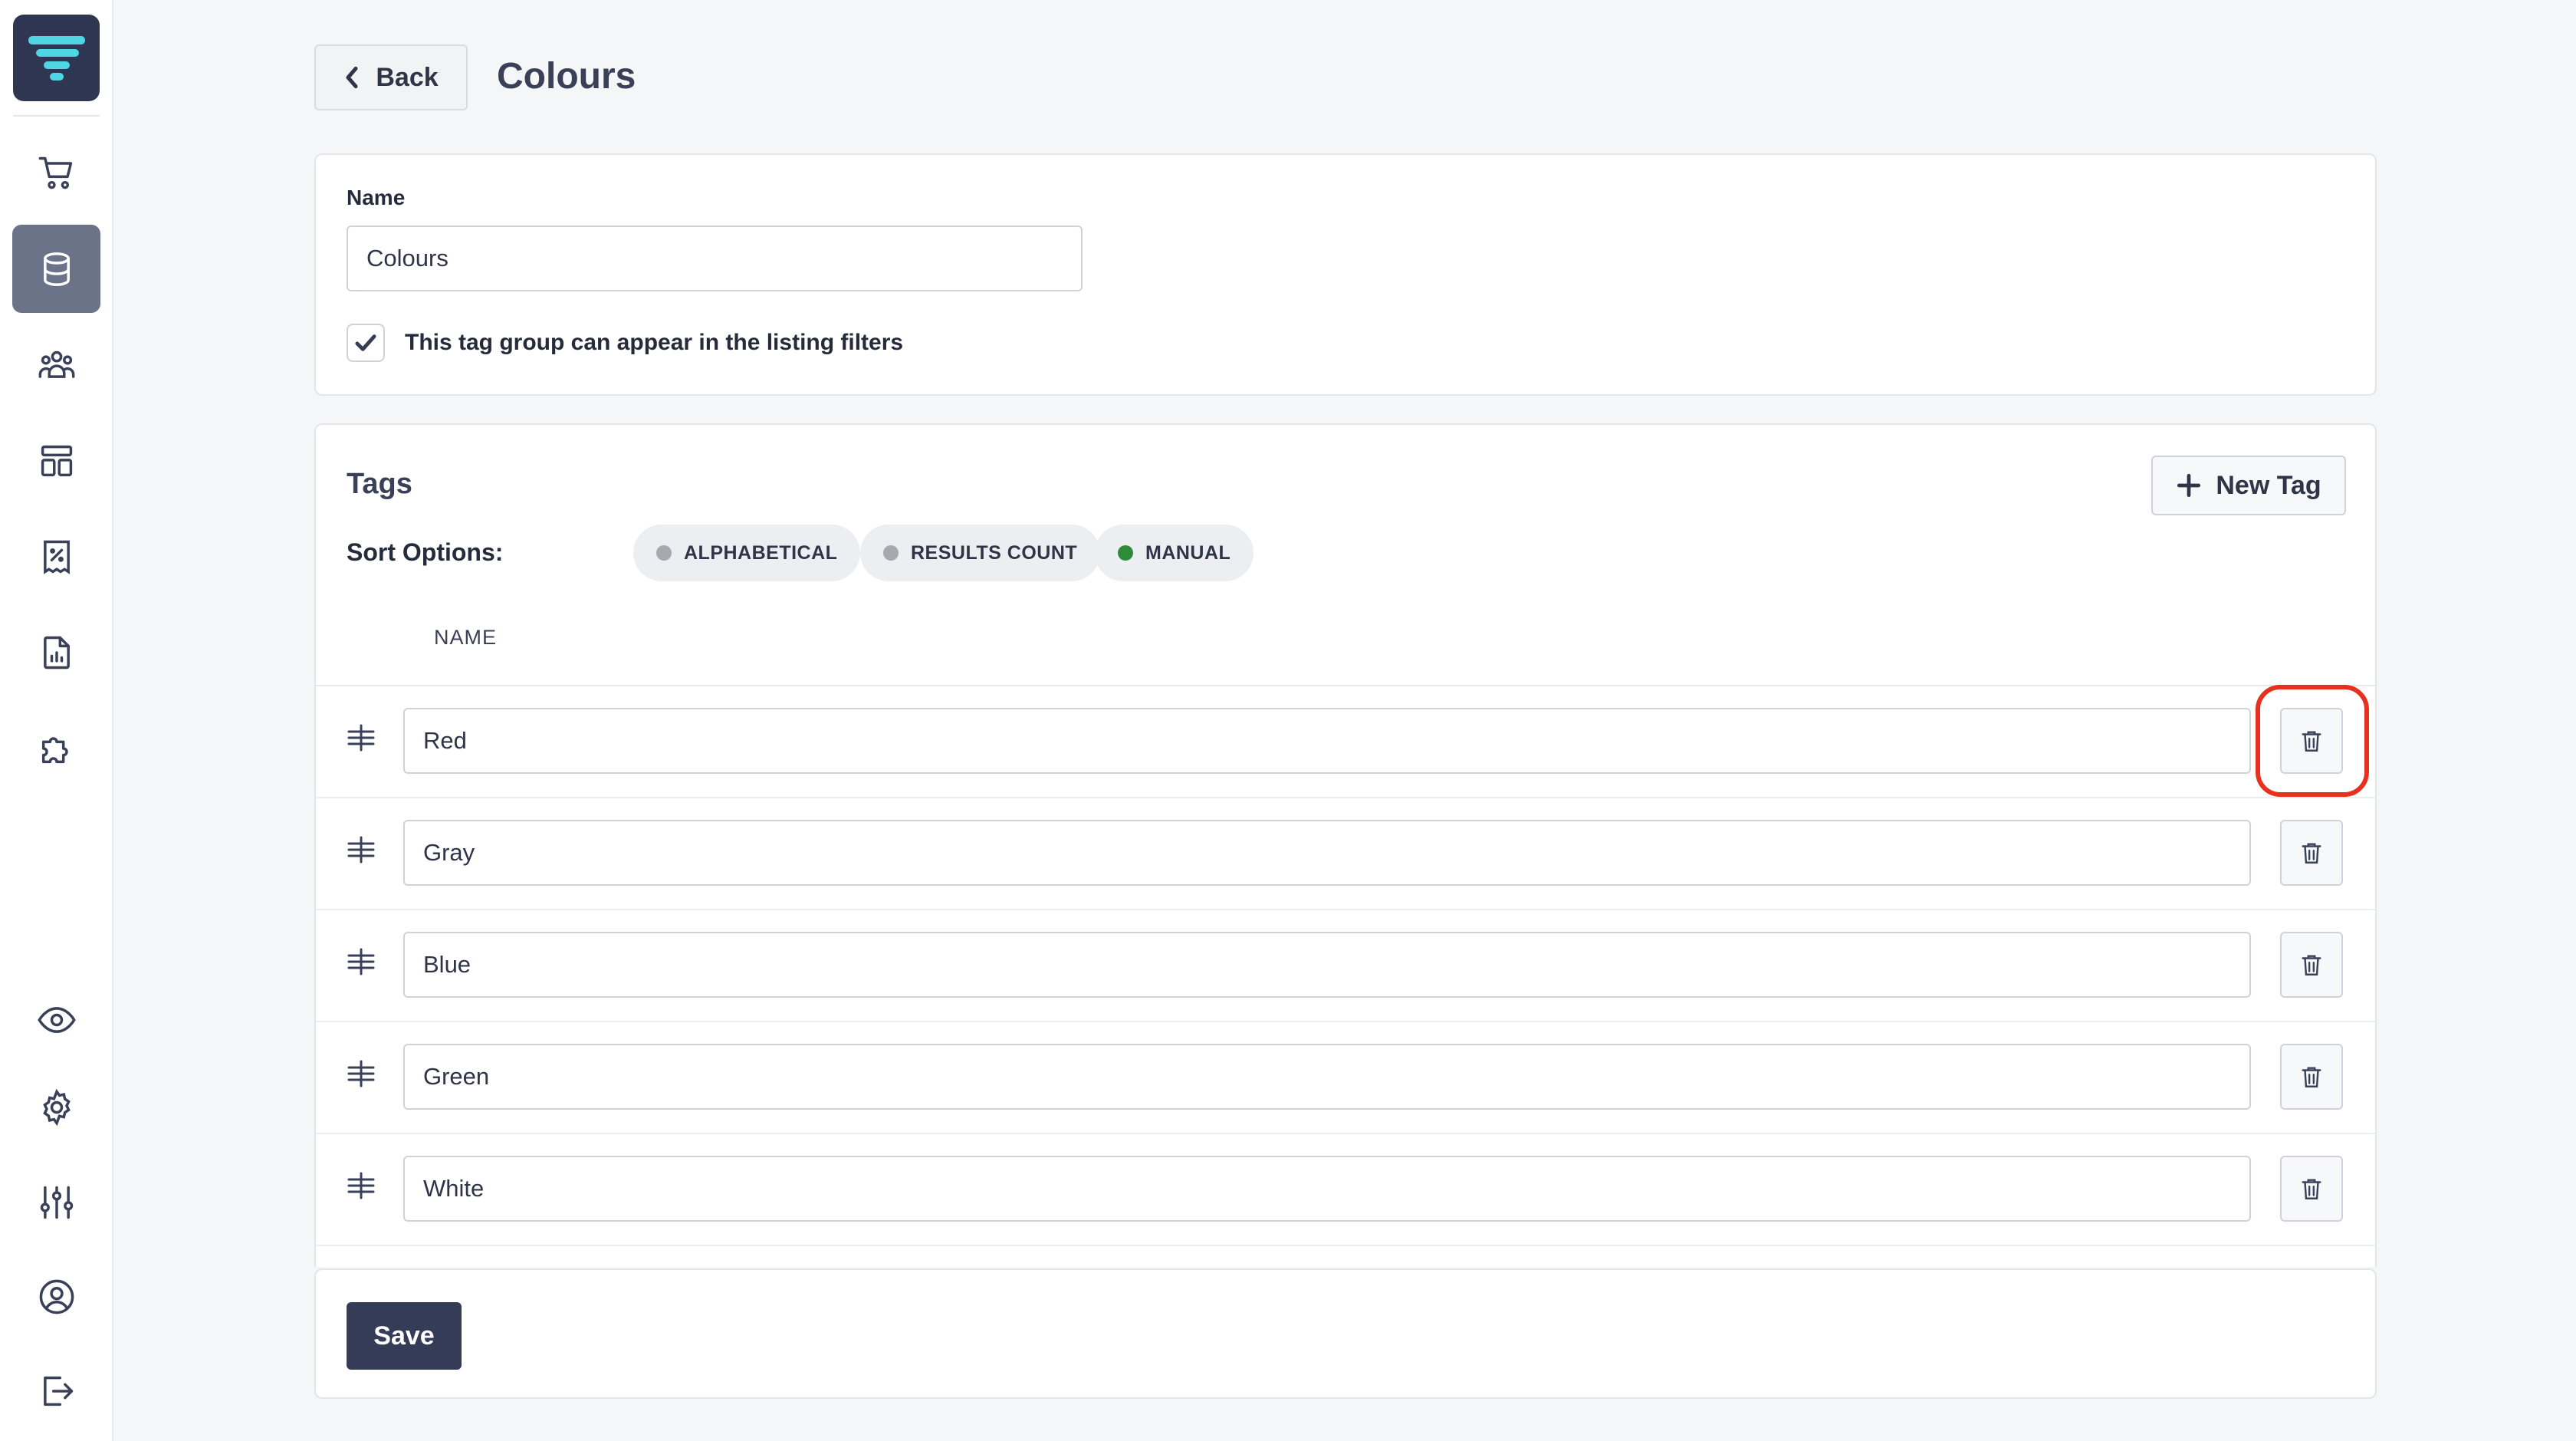 The width and height of the screenshot is (2576, 1441). What do you see at coordinates (379, 484) in the screenshot?
I see `tags-title: Tags` at bounding box center [379, 484].